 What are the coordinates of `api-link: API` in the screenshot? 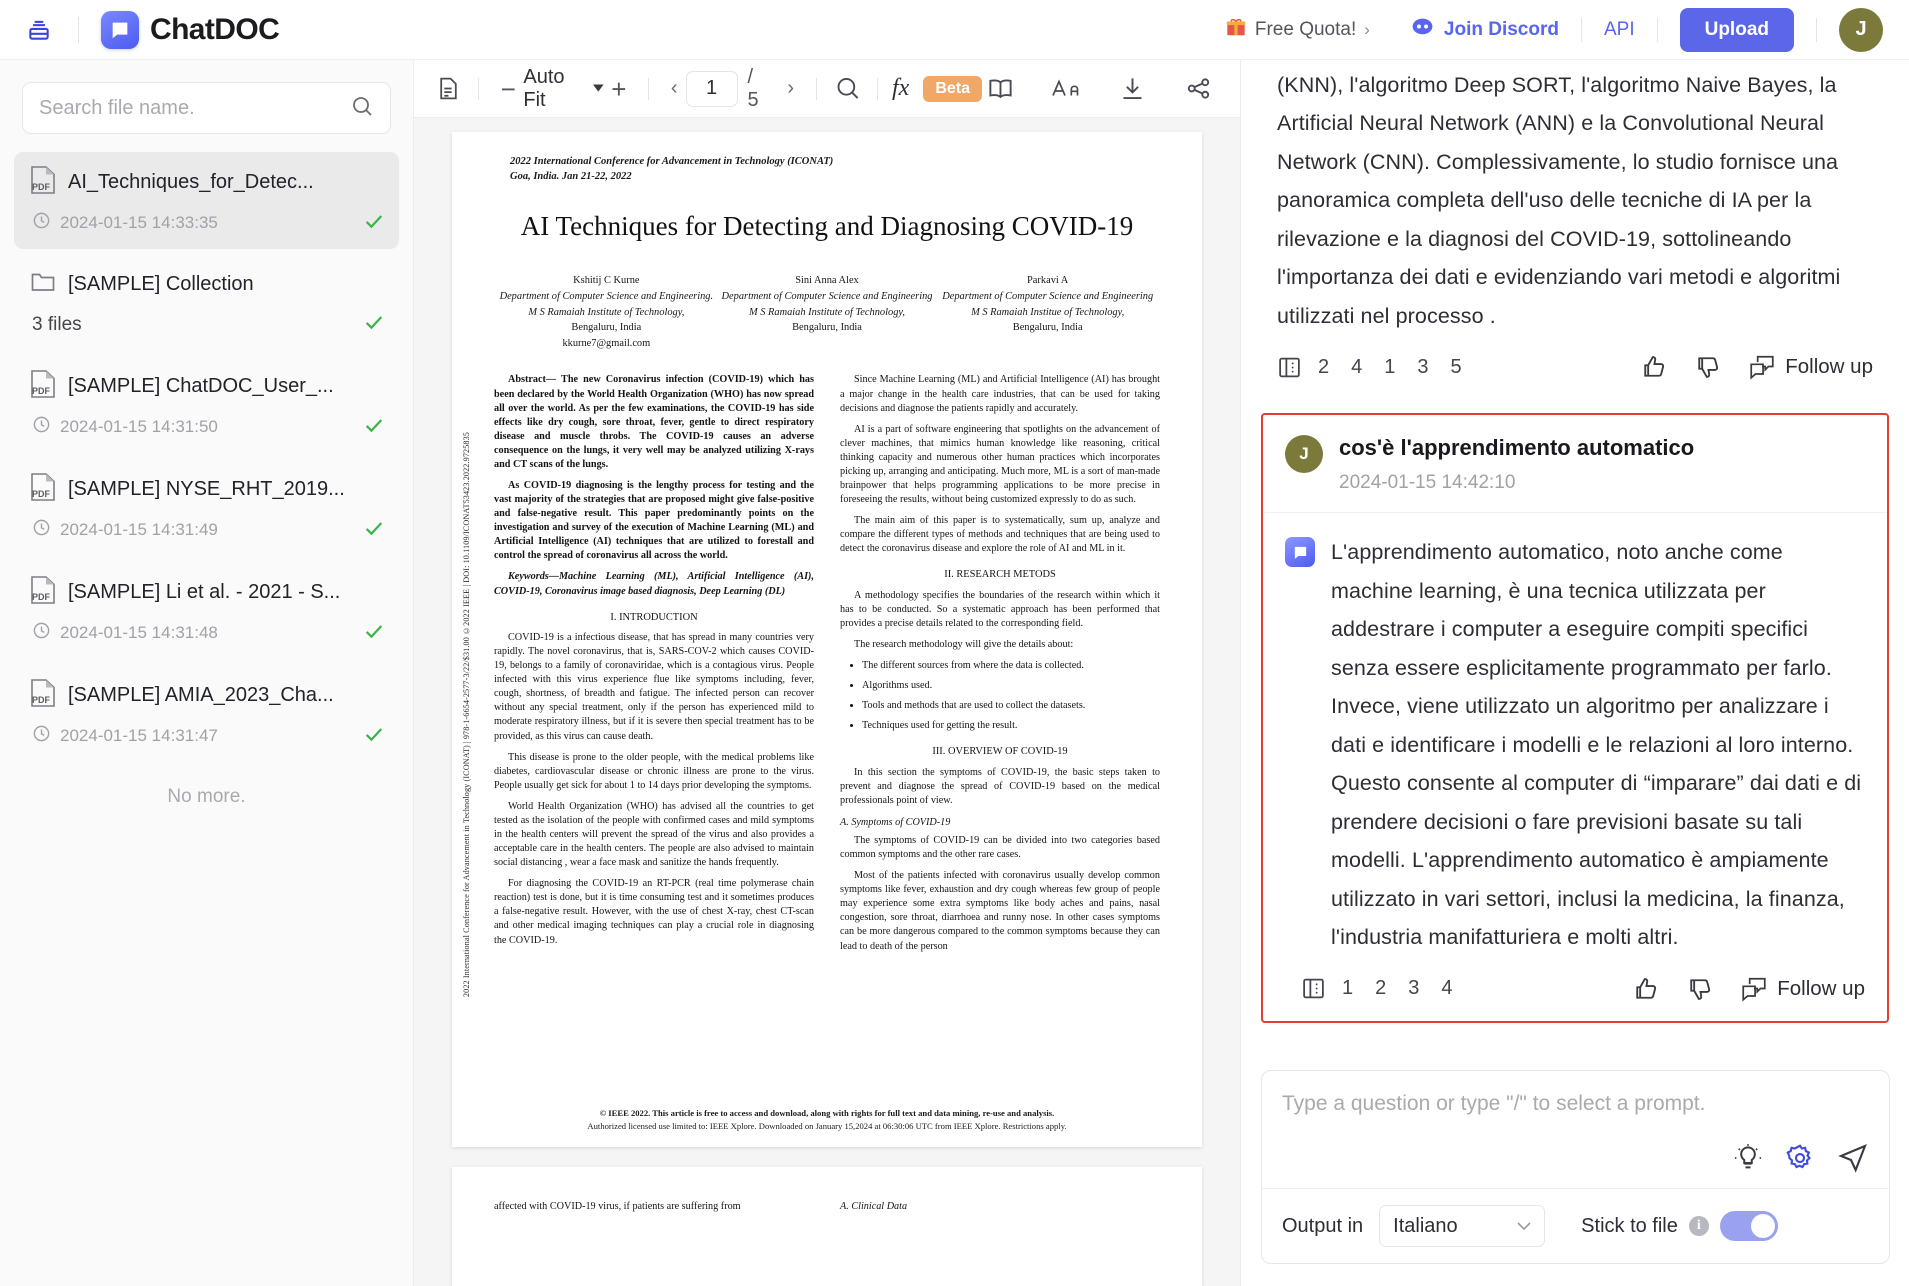 It's located at (1619, 30).